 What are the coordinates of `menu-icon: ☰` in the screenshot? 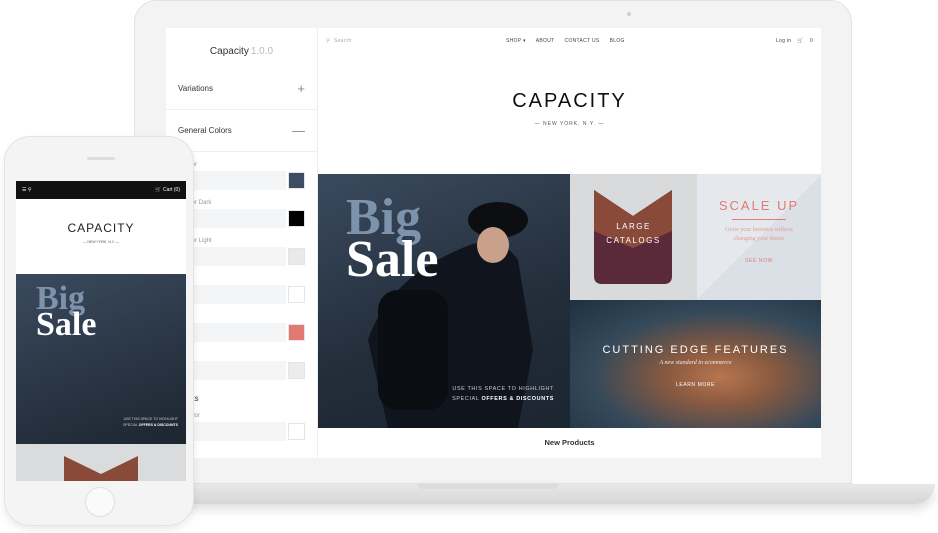 It's located at (24, 190).